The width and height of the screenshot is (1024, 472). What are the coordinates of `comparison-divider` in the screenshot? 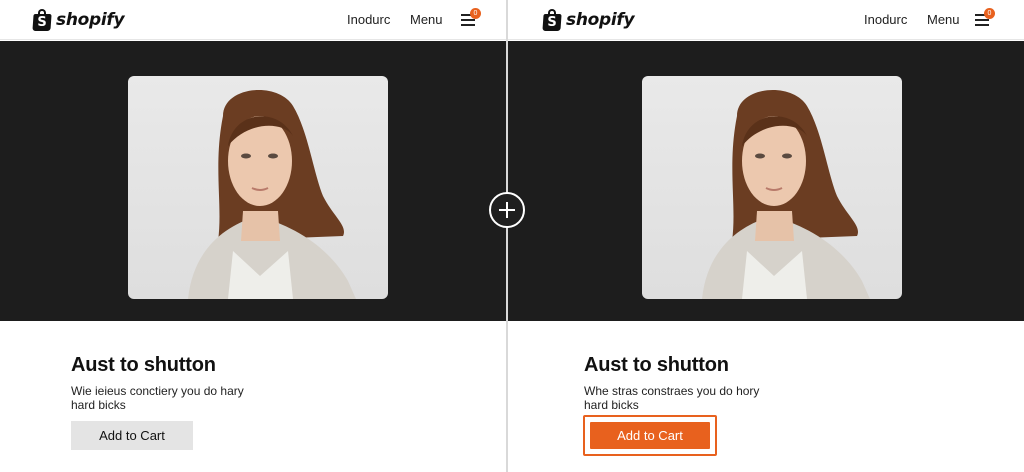 It's located at (507, 236).